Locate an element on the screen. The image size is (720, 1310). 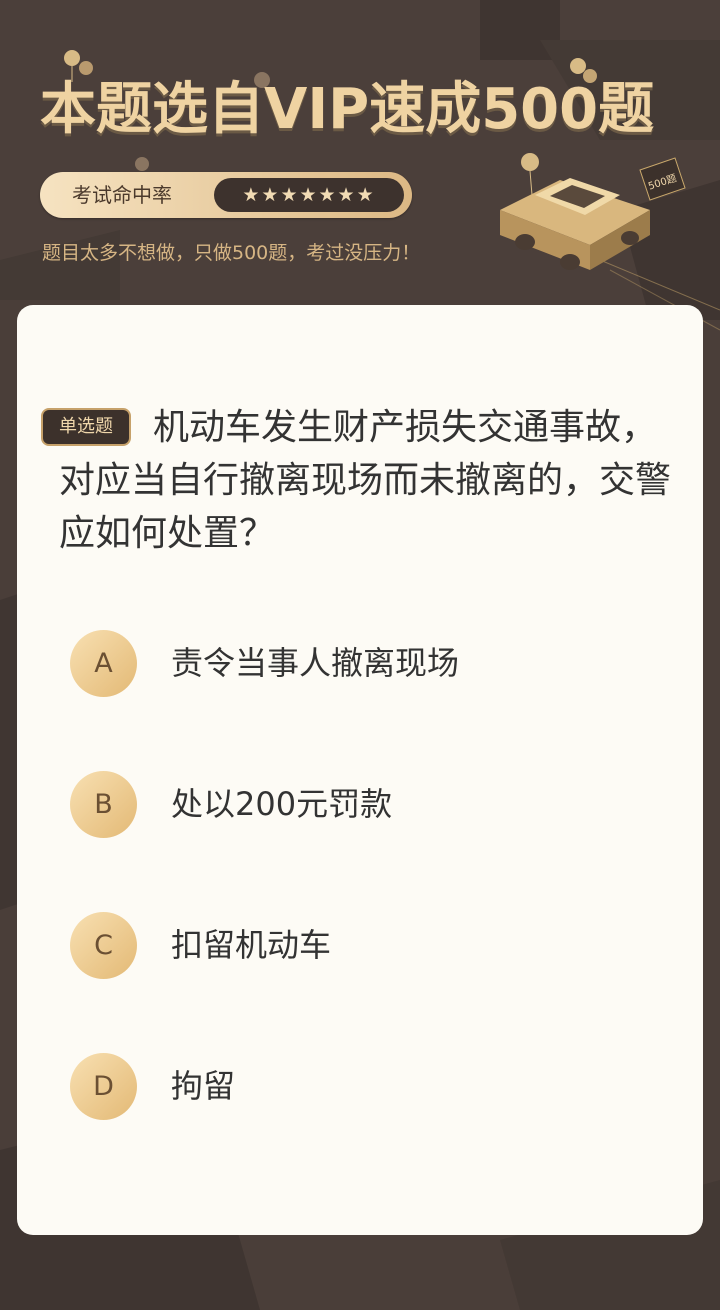
banner-title: 本题选自VIP速成500题 is located at coordinates (347, 109).